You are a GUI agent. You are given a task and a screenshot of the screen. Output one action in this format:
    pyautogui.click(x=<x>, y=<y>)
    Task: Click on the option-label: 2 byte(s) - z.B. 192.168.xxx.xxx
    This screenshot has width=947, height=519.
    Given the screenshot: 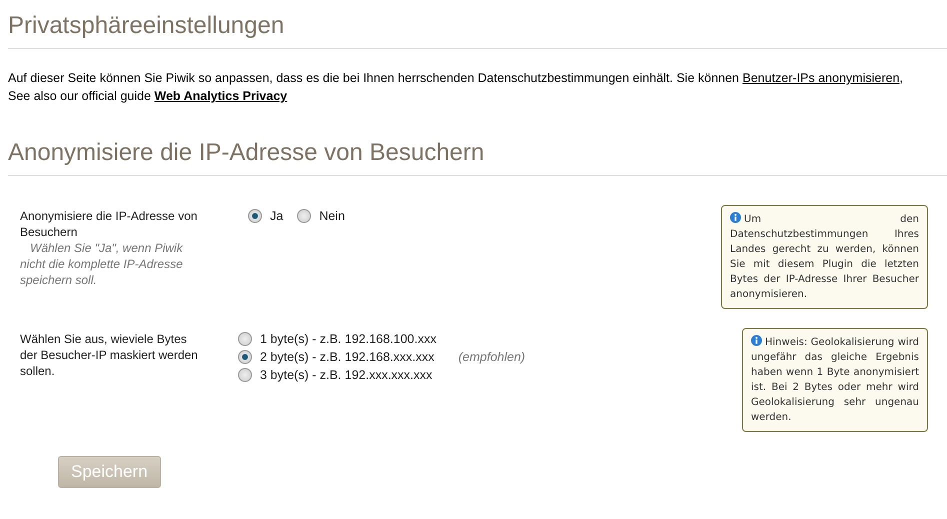 What is the action you would take?
    pyautogui.click(x=347, y=357)
    